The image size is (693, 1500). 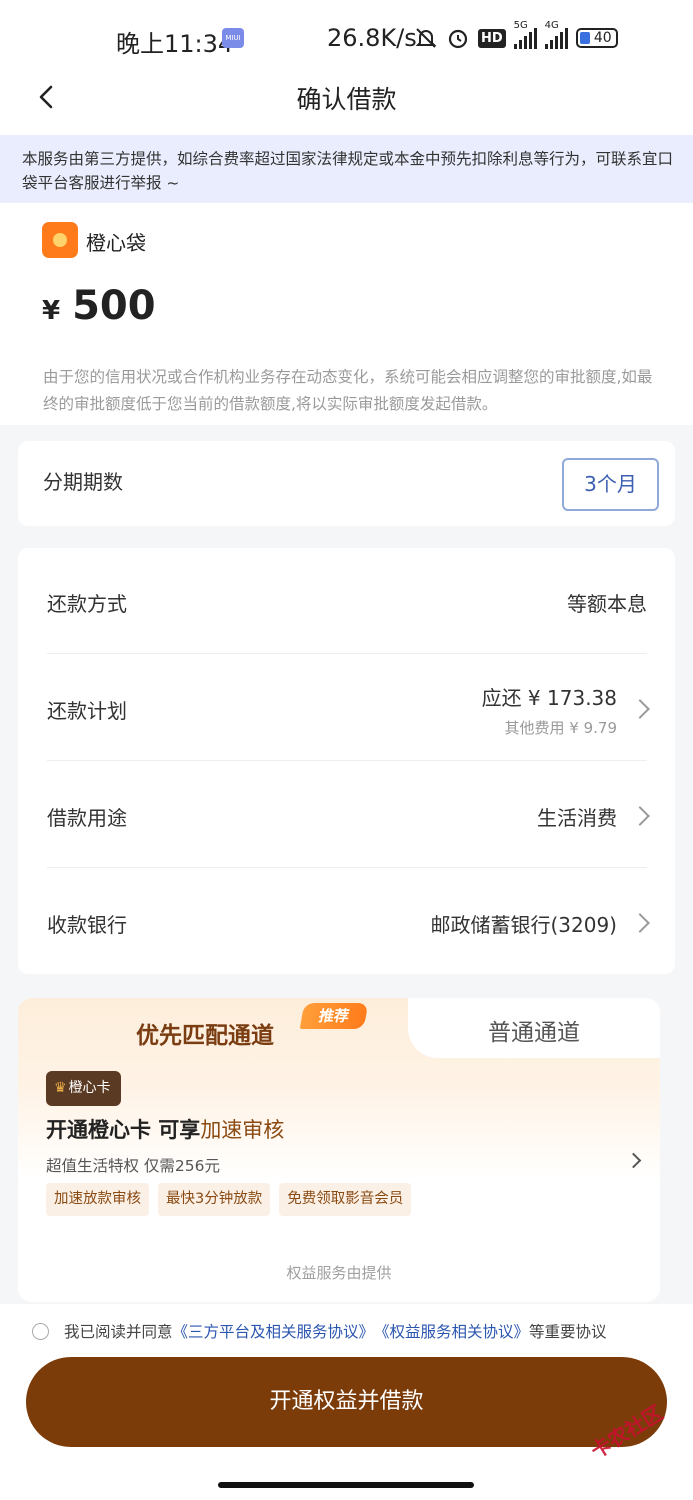 What do you see at coordinates (118, 1332) in the screenshot?
I see `agree-prefix: 我已阅读并同意` at bounding box center [118, 1332].